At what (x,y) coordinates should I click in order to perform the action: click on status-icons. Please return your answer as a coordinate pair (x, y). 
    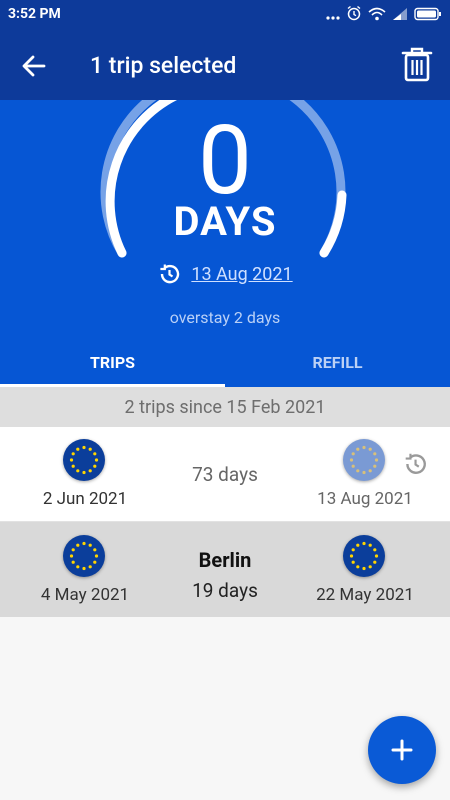
    Looking at the image, I should click on (384, 15).